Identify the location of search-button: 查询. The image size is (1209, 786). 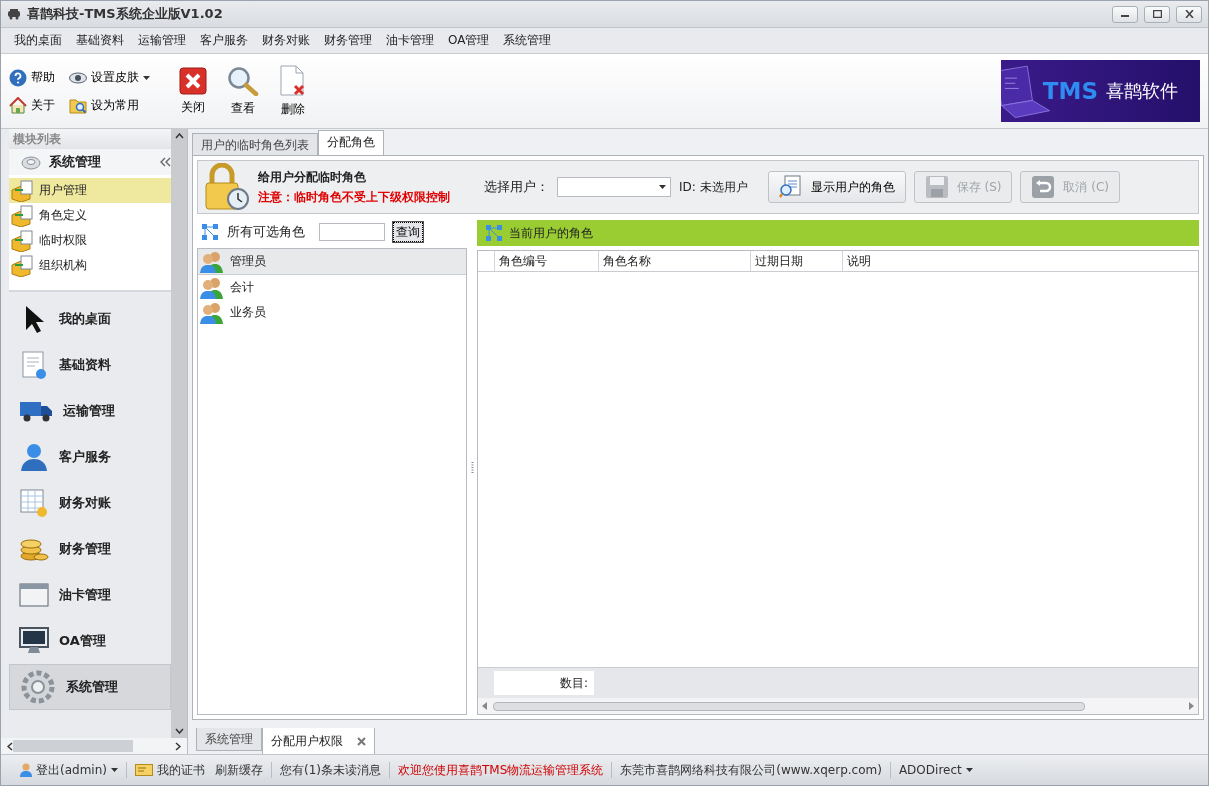
(408, 232).